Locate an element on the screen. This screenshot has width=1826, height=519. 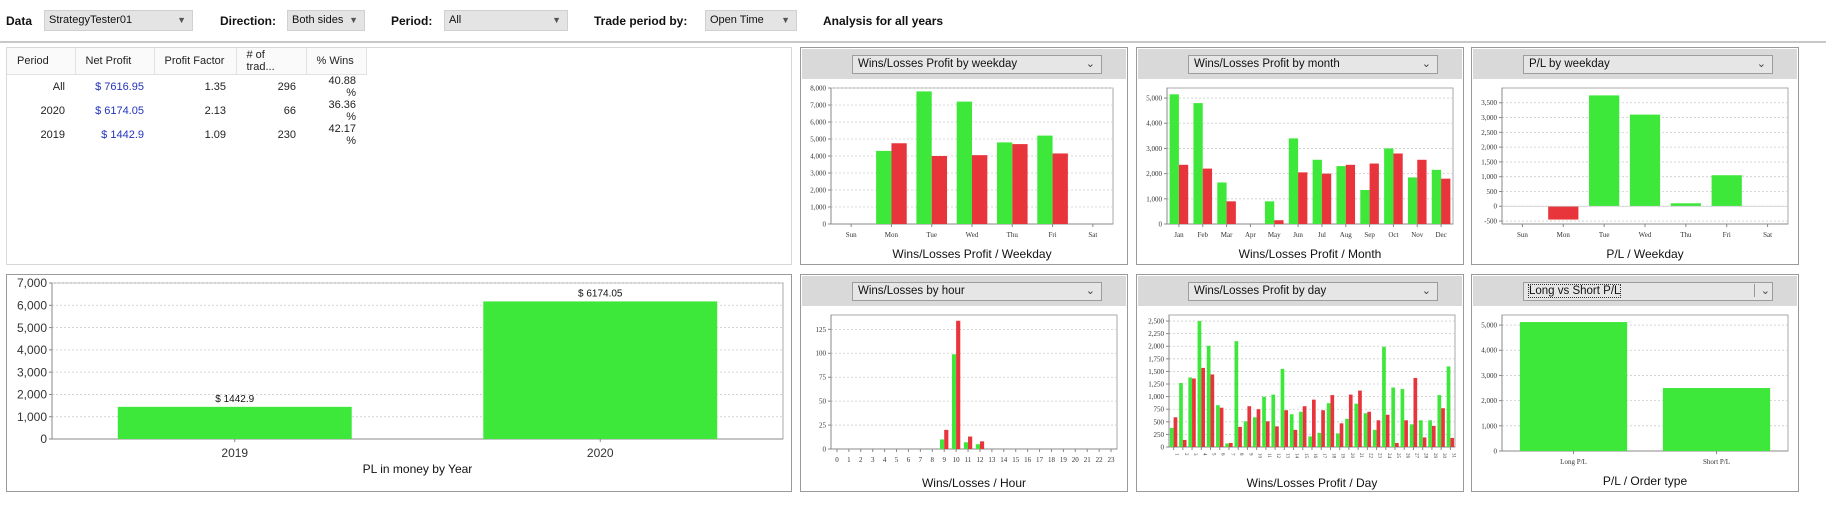
column-header-period: Period is located at coordinates (41, 61).